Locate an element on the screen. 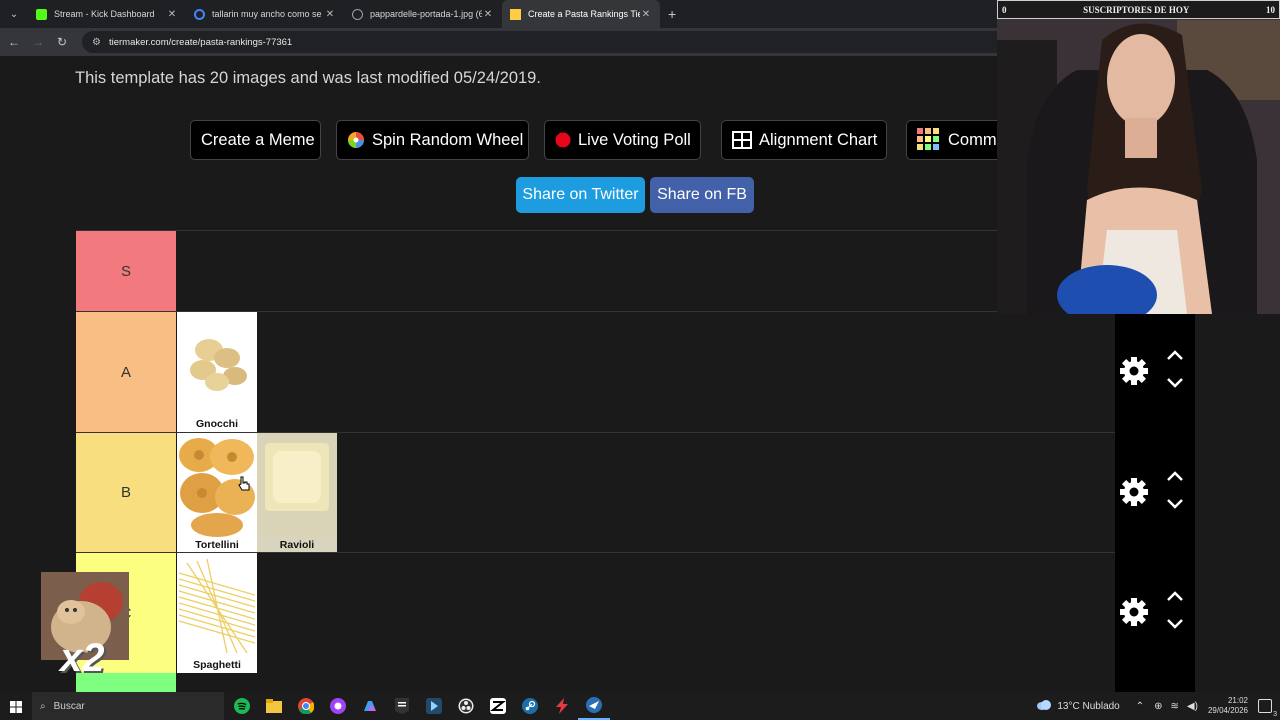 The width and height of the screenshot is (1280, 720). tab-tiermaker: Create a Pasta Rankings Tier Lis ✕ is located at coordinates (581, 14).